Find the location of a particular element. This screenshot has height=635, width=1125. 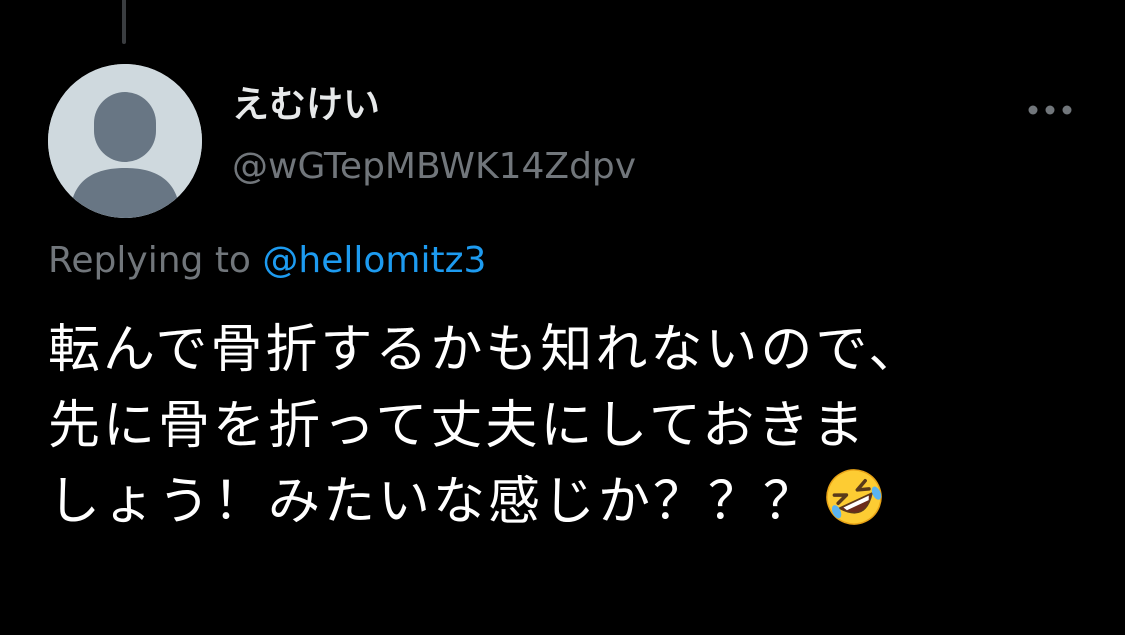

thread-connector-line is located at coordinates (124, 22).